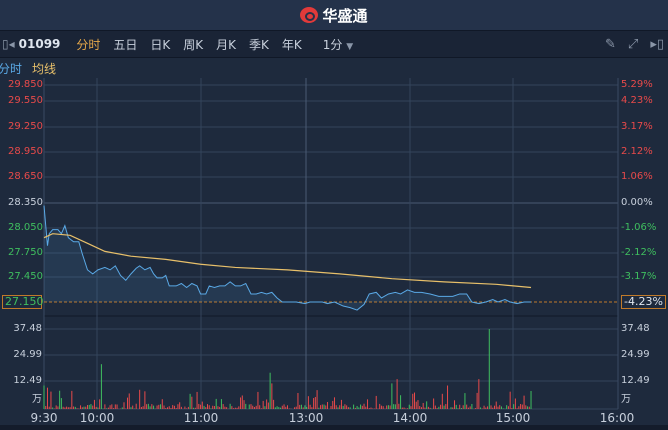 This screenshot has width=668, height=430. I want to click on price-tick-label: 29.850, so click(25, 84).